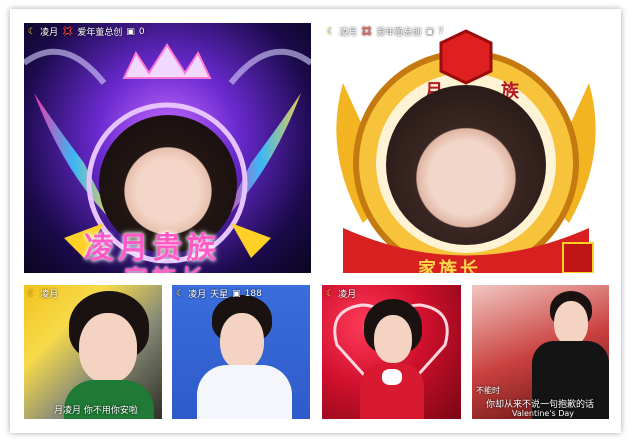 The width and height of the screenshot is (632, 442). What do you see at coordinates (86, 32) in the screenshot?
I see `tile-1-hud: ☾ 凌月 💢 爱年董总创 ▣ 0` at bounding box center [86, 32].